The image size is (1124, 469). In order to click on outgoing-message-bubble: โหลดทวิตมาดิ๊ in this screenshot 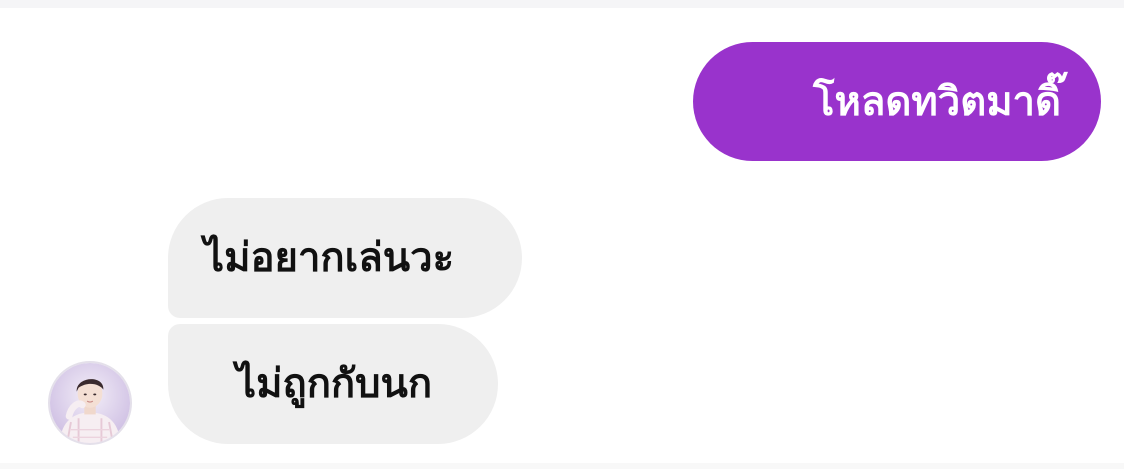, I will do `click(897, 101)`.